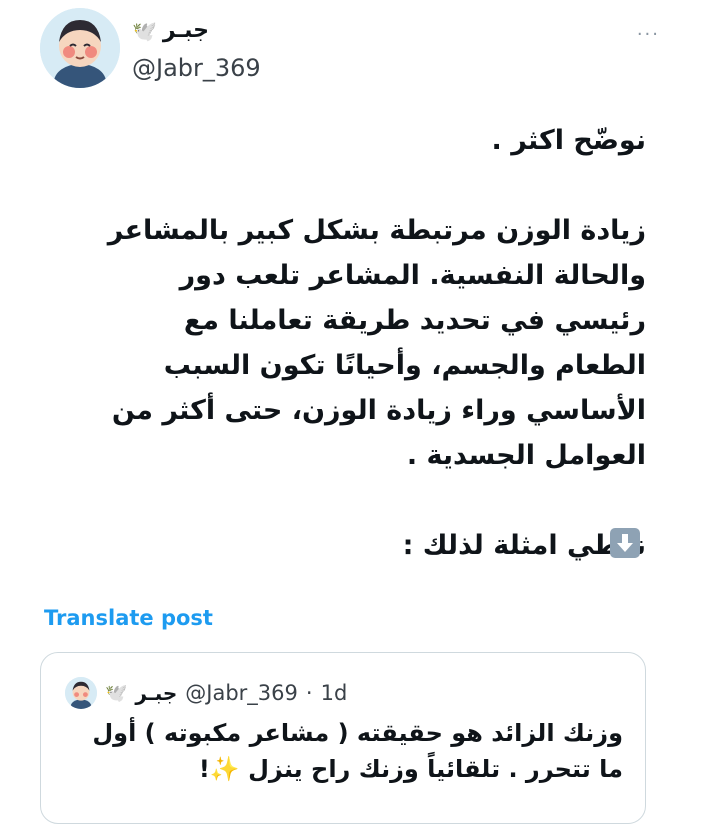  I want to click on quoted-avatar-illustration, so click(81, 693).